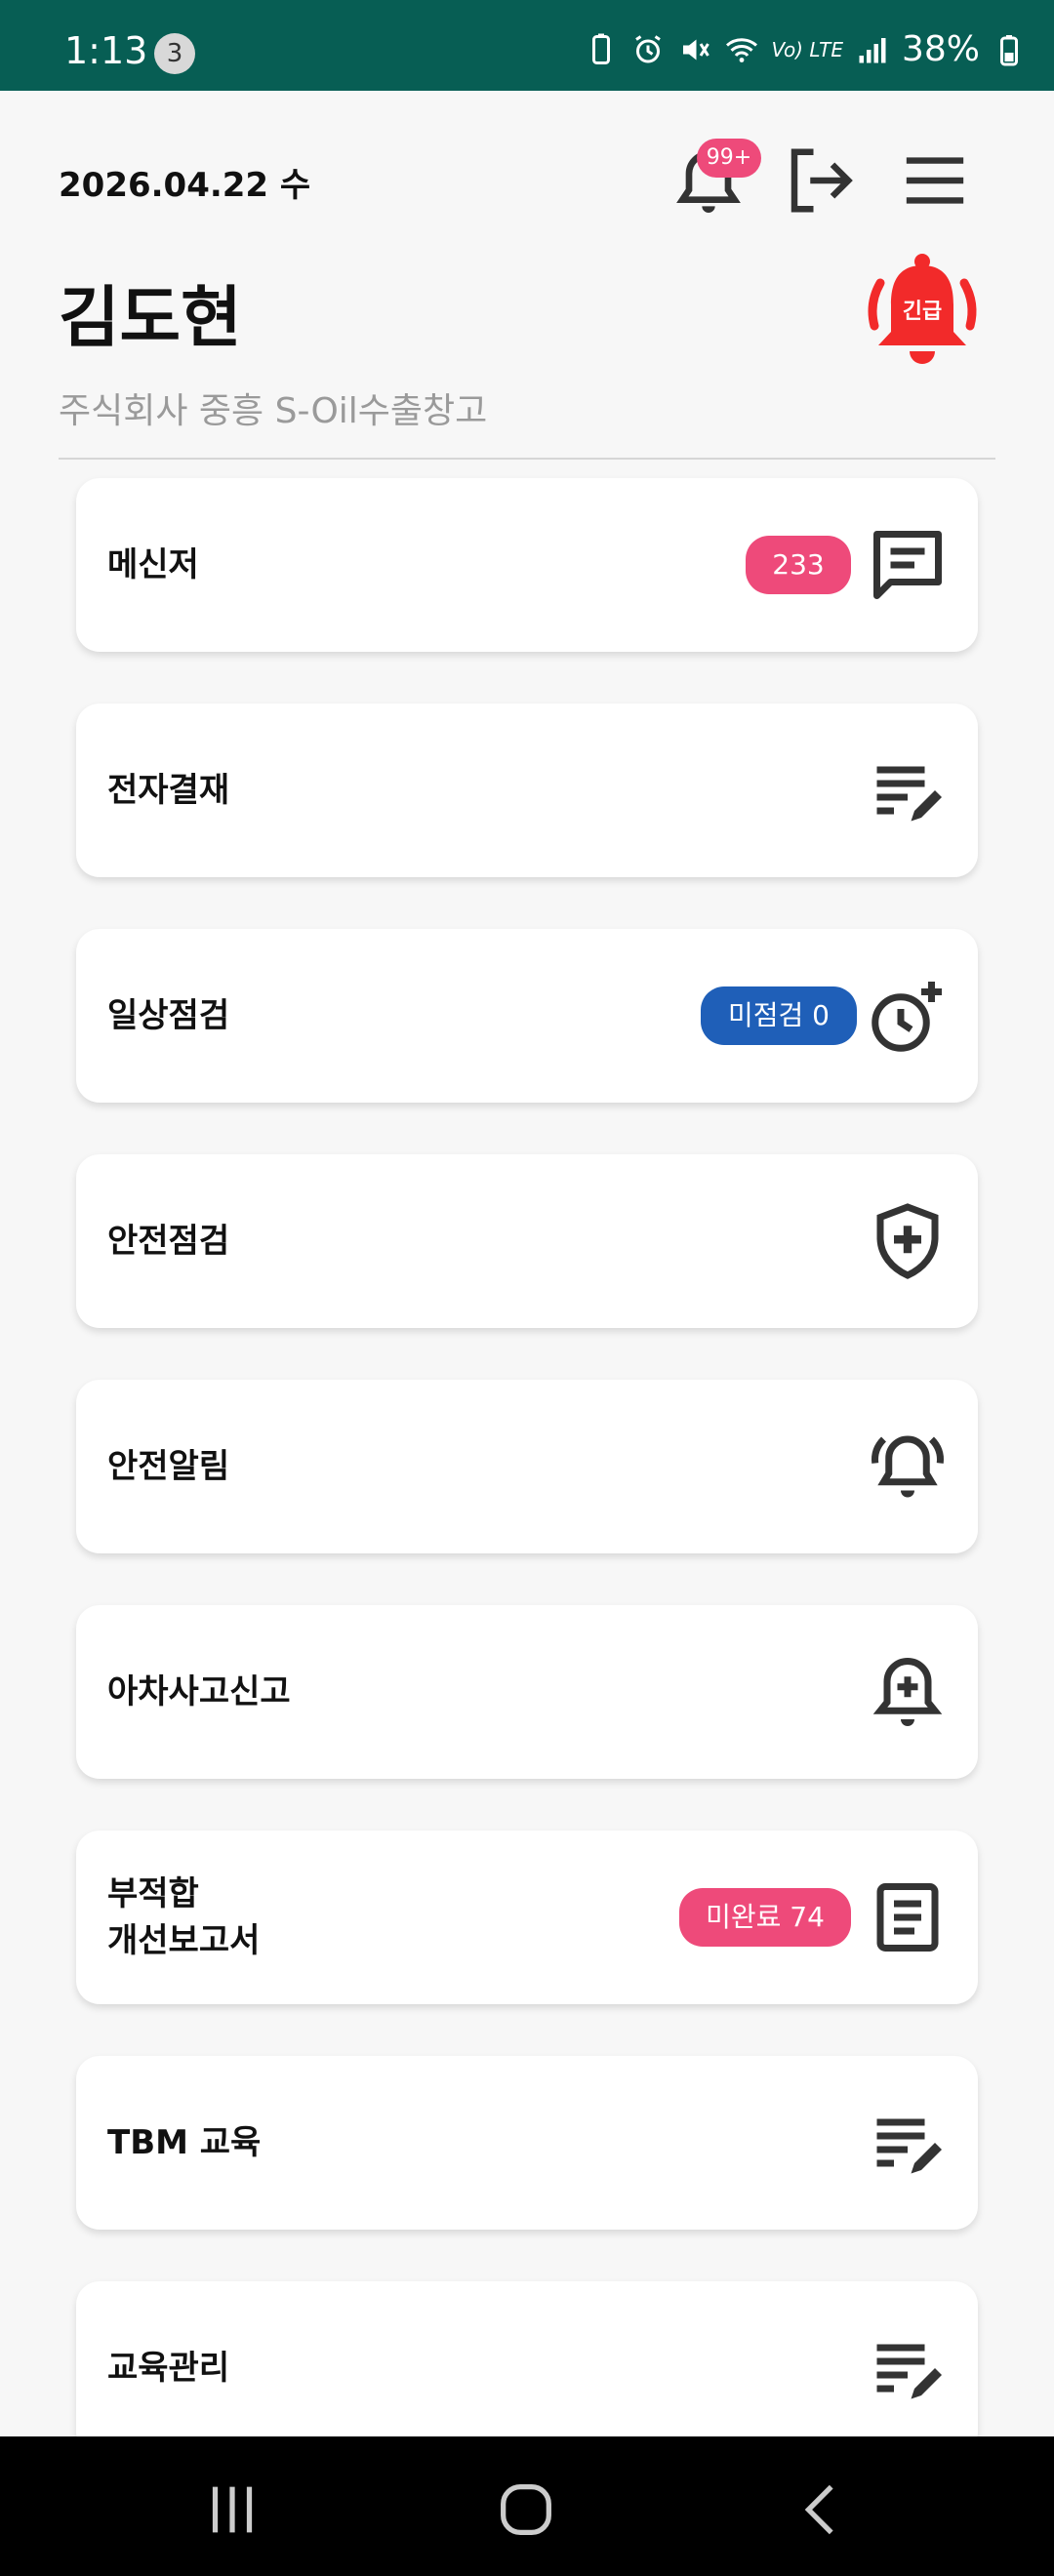  Describe the element at coordinates (183, 1917) in the screenshot. I see `menu-card-label: 부적합 개선보고서` at that location.